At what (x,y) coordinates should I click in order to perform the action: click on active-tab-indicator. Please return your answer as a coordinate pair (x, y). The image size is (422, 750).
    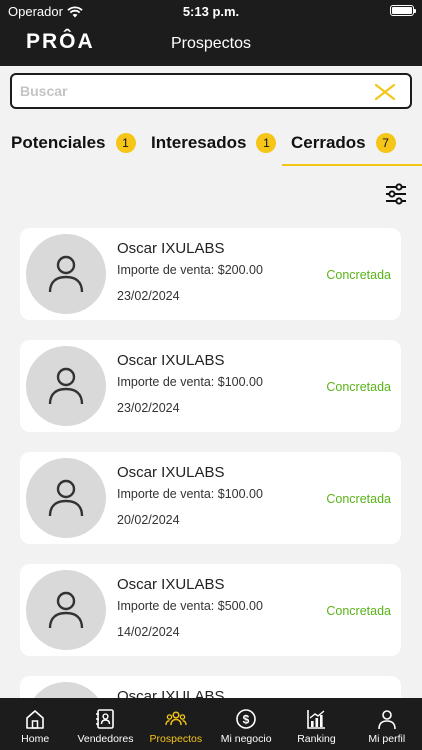
    Looking at the image, I should click on (352, 165).